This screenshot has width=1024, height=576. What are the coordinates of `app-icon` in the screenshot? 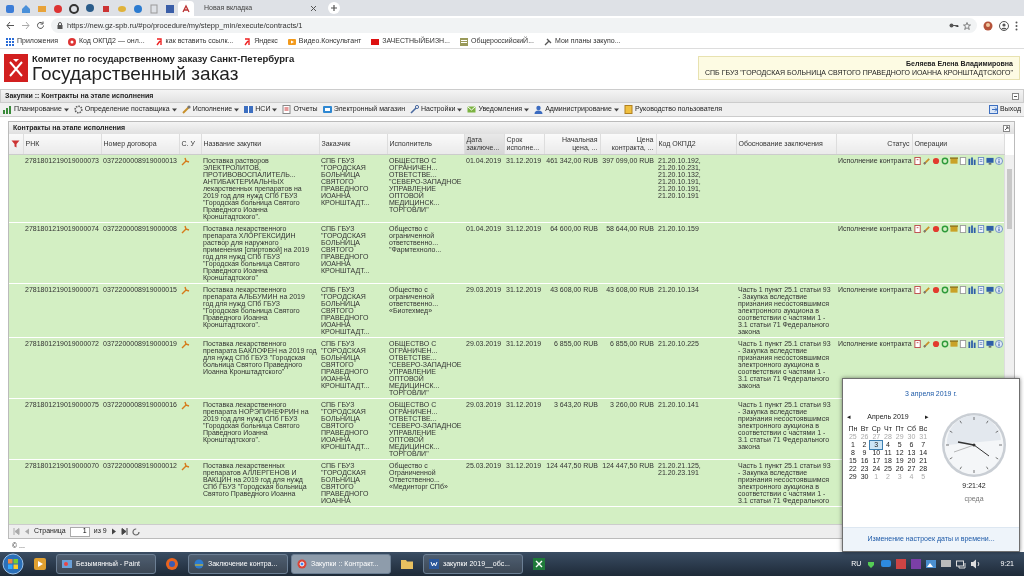 It's located at (901, 564).